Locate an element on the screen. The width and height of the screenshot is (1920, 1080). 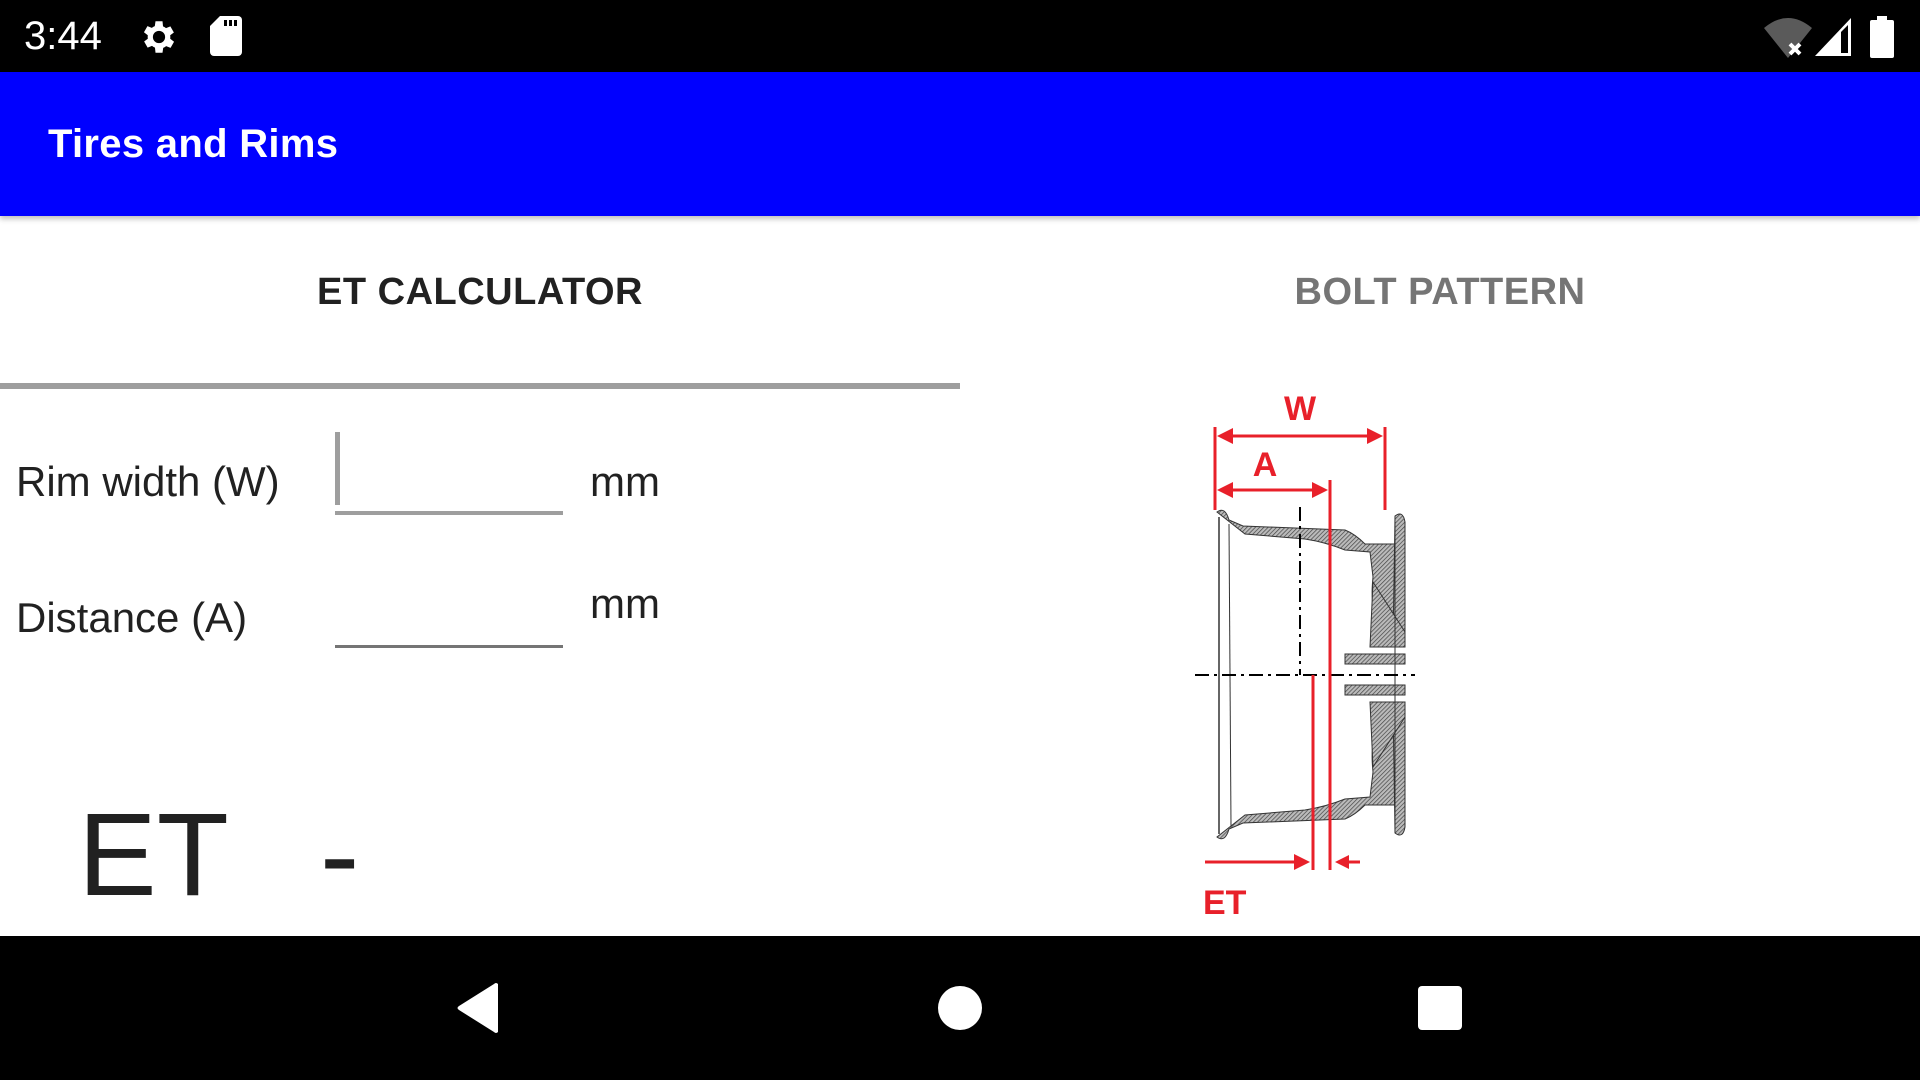
cell-signal-icon is located at coordinates (1833, 37).